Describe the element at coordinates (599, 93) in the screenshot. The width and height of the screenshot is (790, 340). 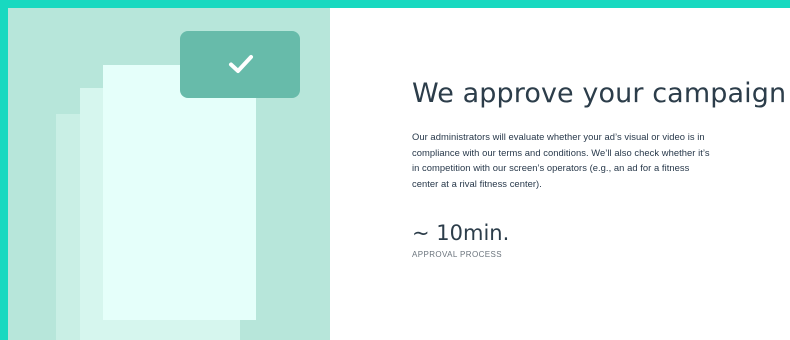
I see `section-title: We approve your campaign` at that location.